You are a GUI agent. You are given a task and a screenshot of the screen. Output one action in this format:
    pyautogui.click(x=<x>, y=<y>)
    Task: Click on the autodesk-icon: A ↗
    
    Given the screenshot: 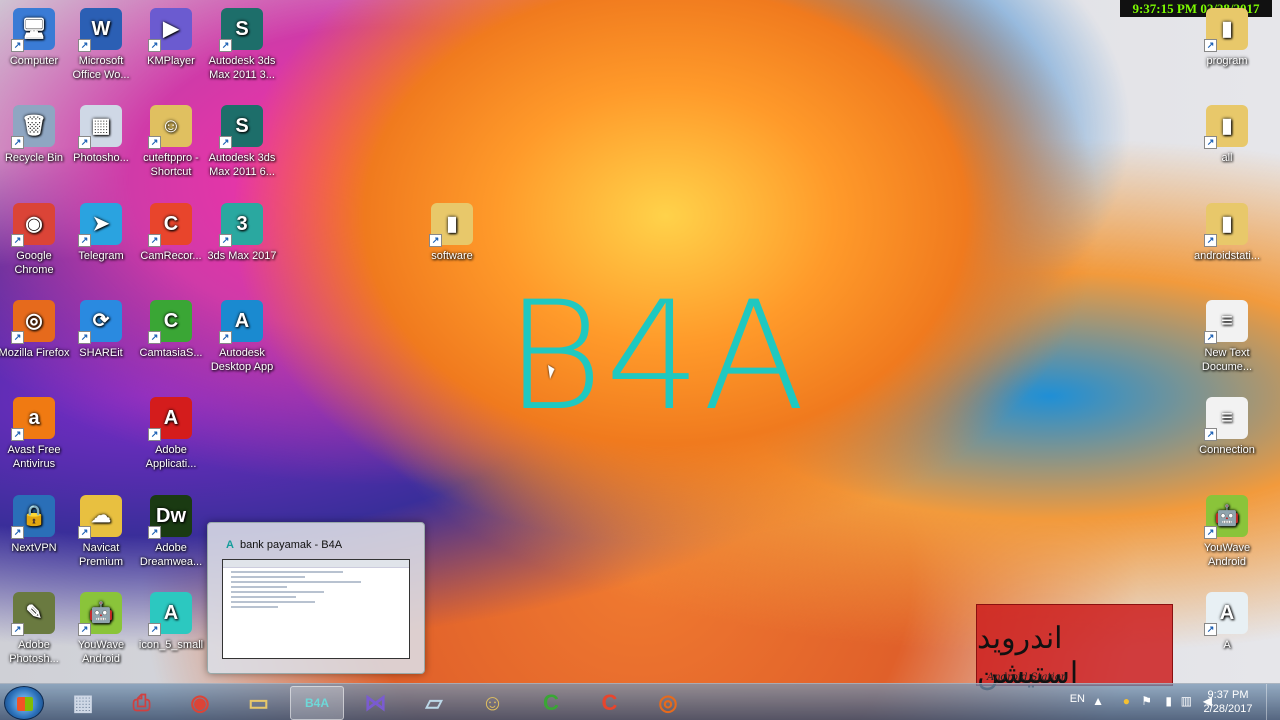 What is the action you would take?
    pyautogui.click(x=241, y=322)
    